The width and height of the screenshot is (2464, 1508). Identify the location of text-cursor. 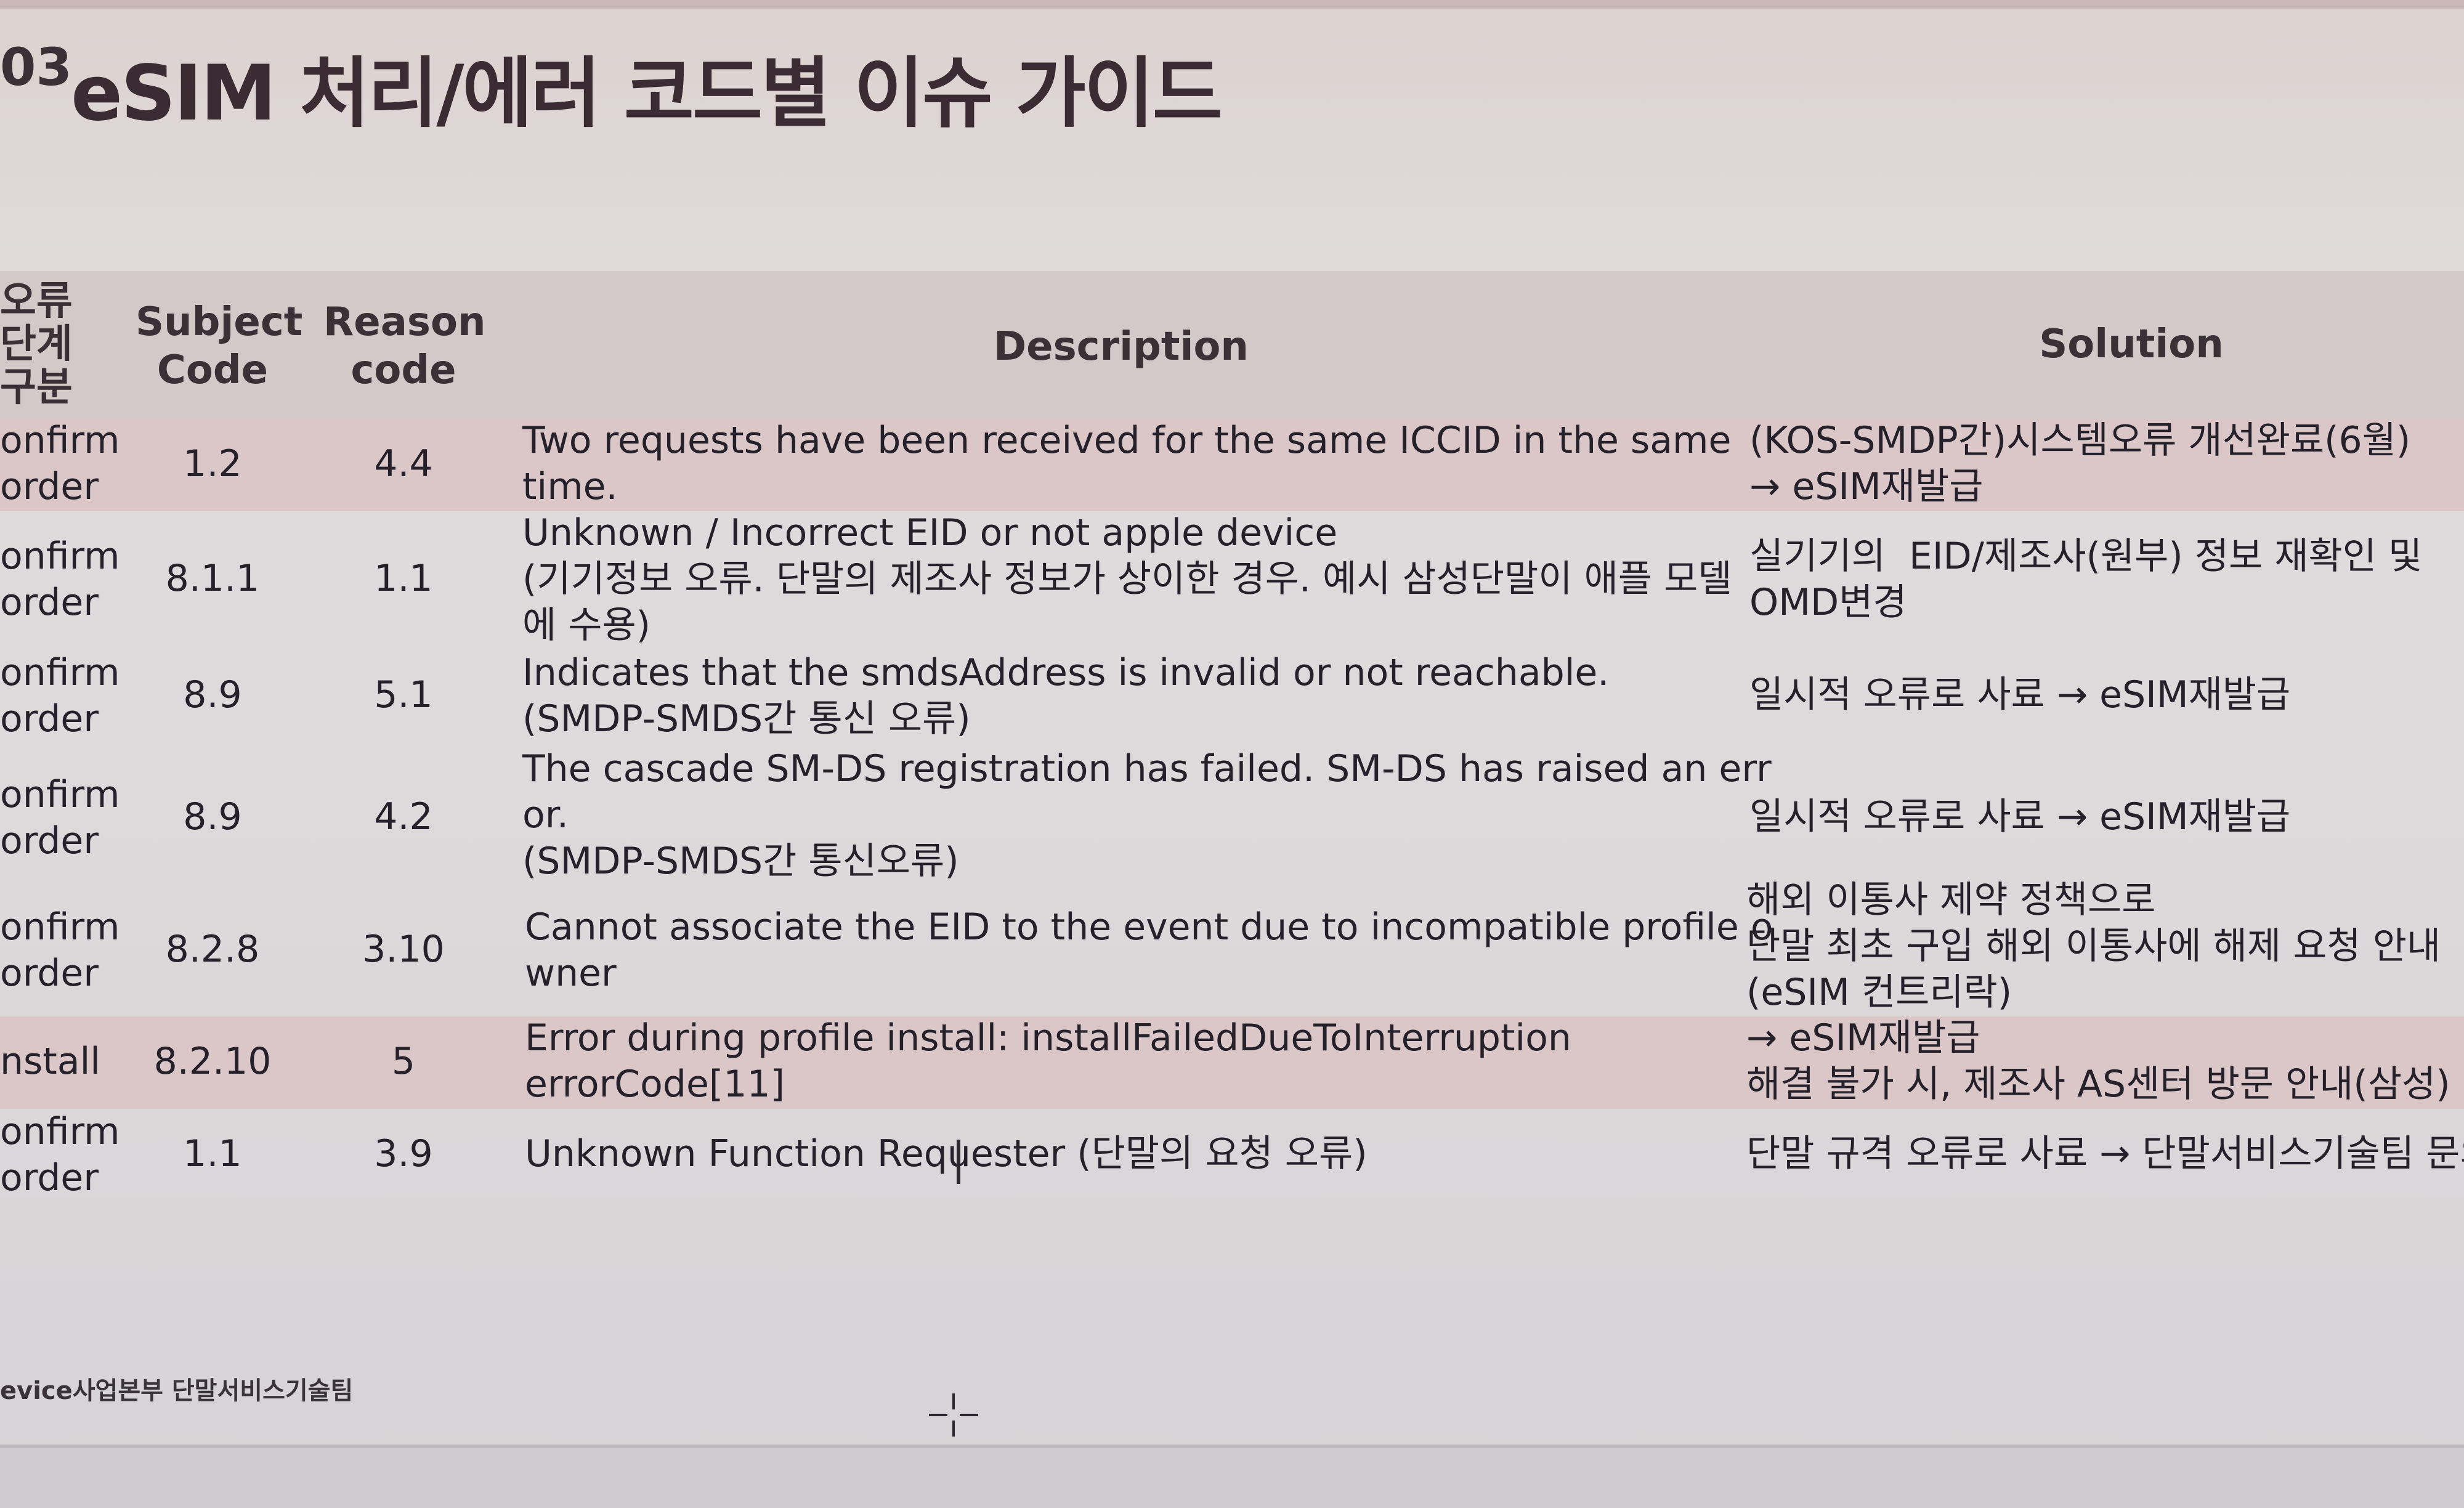
(958, 1162).